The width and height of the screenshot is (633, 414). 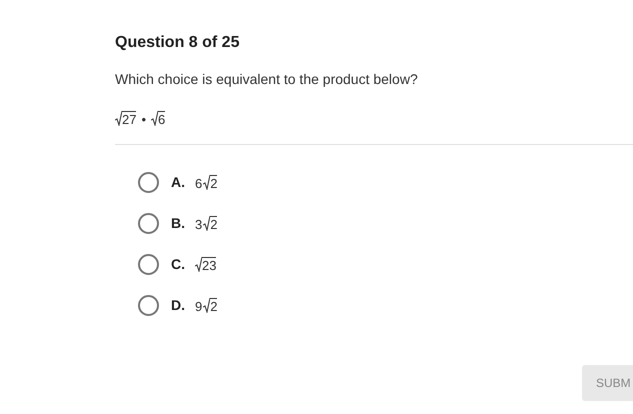 What do you see at coordinates (267, 79) in the screenshot?
I see `question-prompt: Which choice is equivalent to the product below?` at bounding box center [267, 79].